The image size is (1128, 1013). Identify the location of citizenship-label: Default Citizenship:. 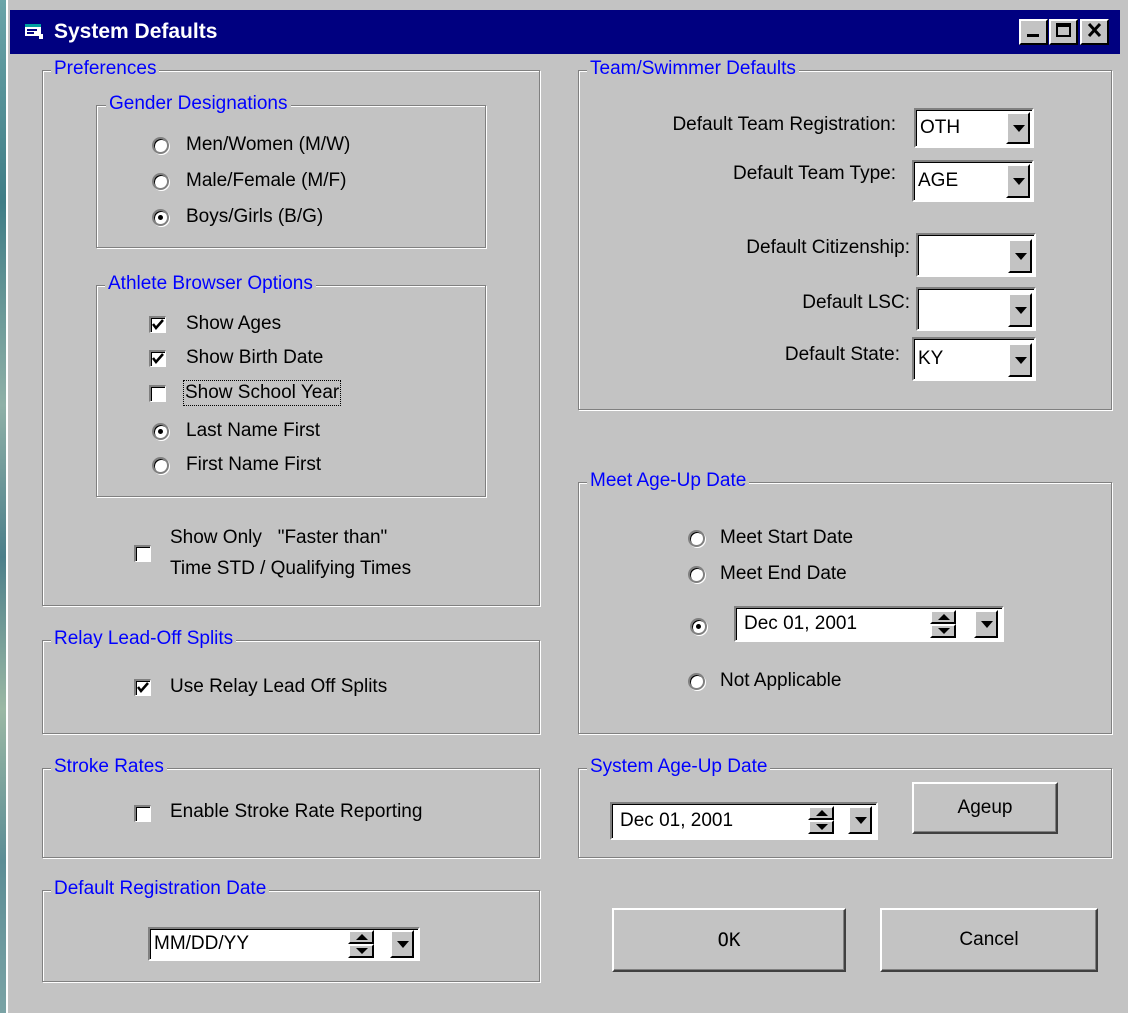
(828, 247).